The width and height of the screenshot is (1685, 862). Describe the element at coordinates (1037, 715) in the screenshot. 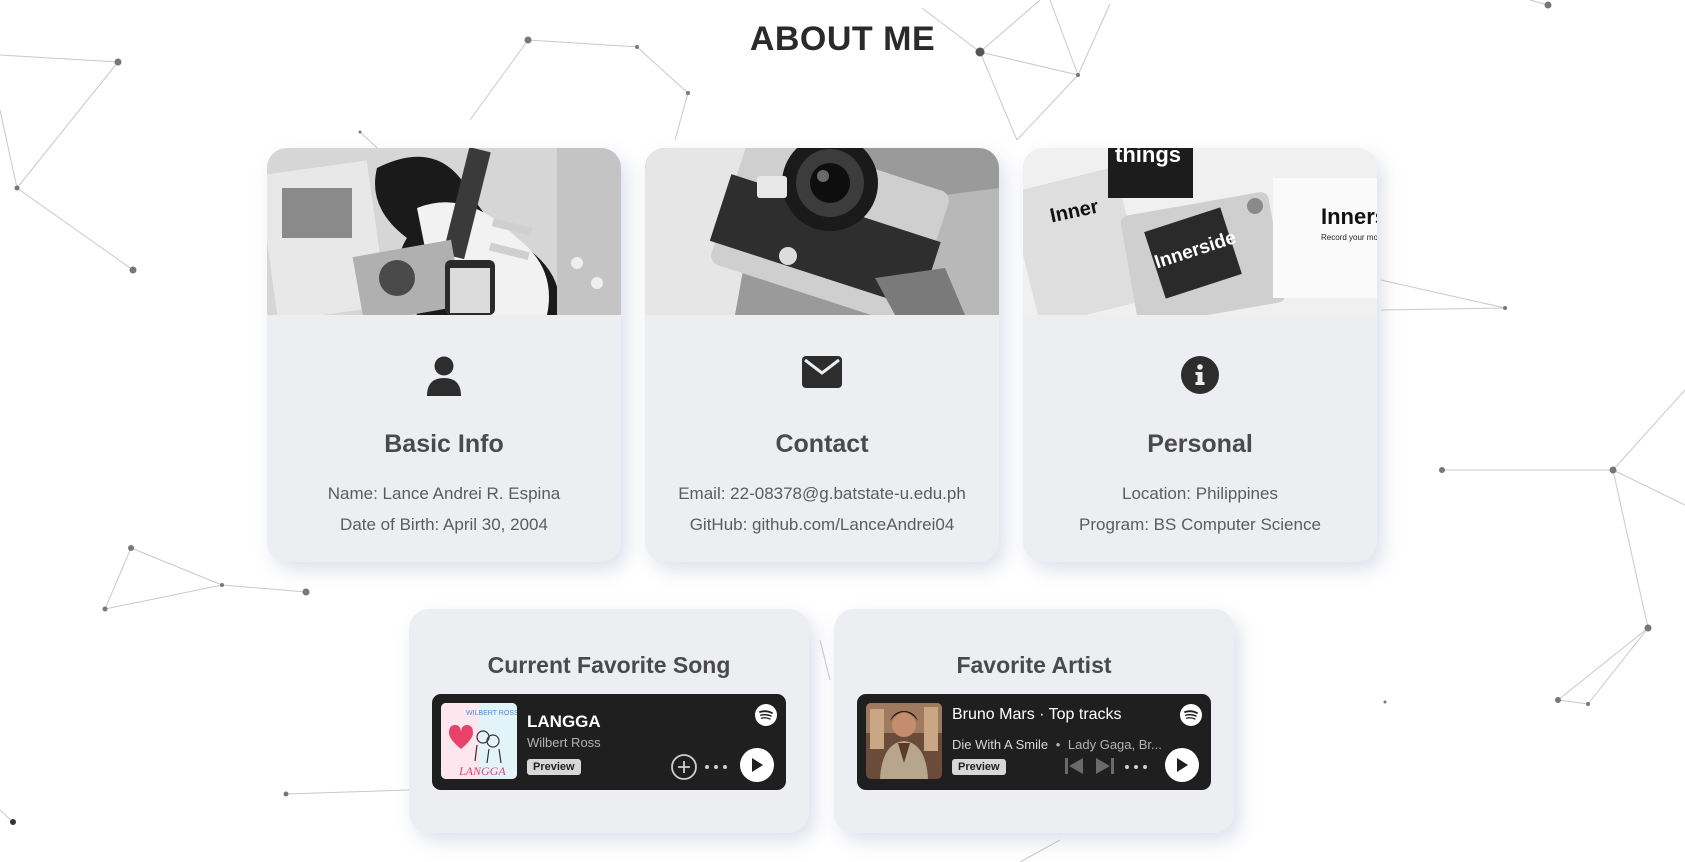

I see `artist-name: Bruno Mars · Top tracks` at that location.